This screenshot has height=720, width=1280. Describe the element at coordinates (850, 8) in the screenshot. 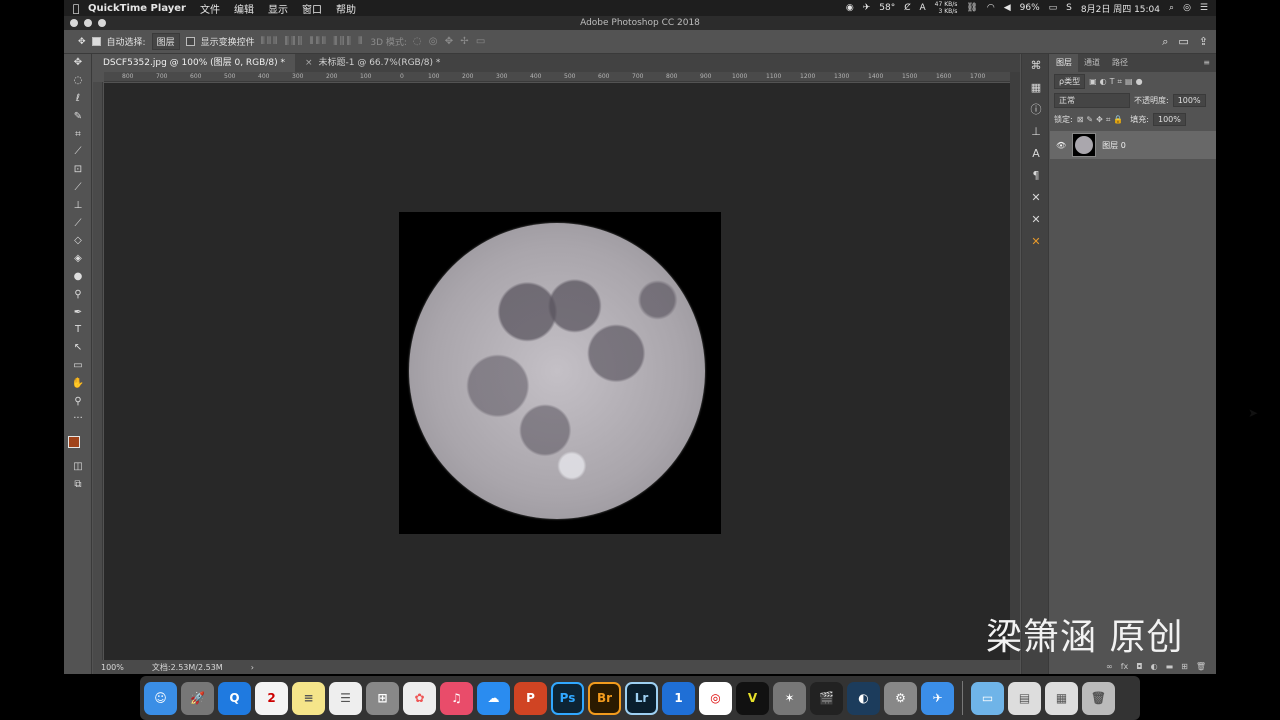

I see `record-icon: ◉` at that location.